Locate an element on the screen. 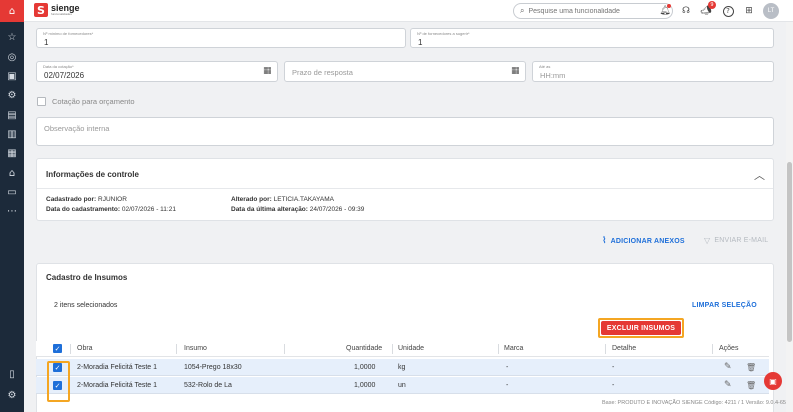  help-icon: ? is located at coordinates (728, 11).